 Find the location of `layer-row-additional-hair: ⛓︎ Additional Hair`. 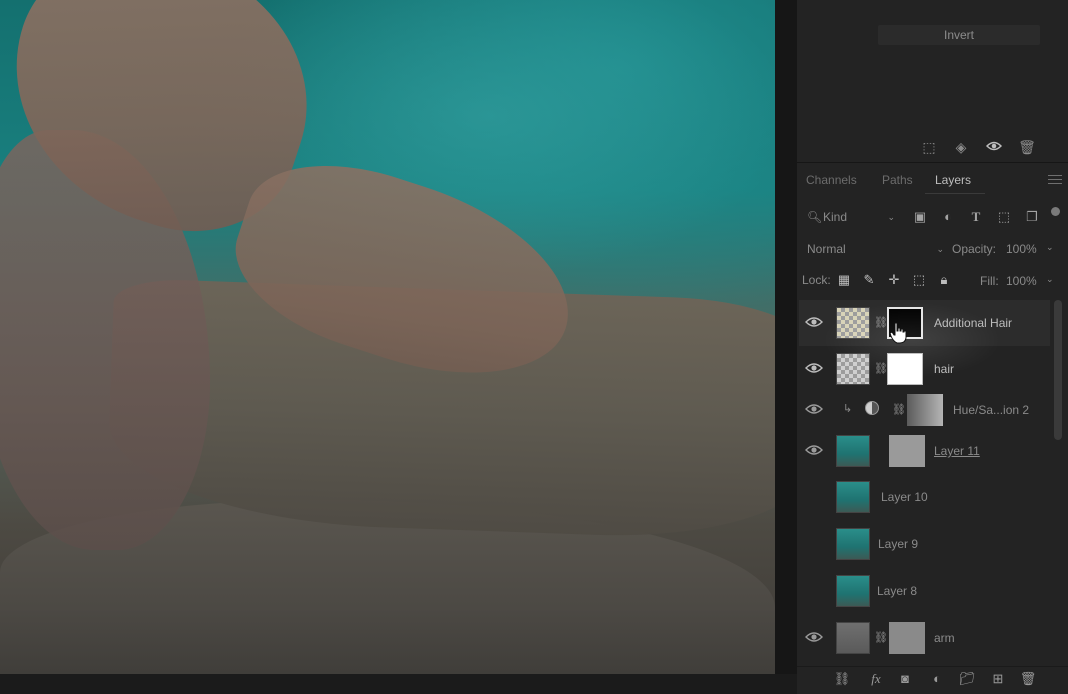

layer-row-additional-hair: ⛓︎ Additional Hair is located at coordinates (924, 323).